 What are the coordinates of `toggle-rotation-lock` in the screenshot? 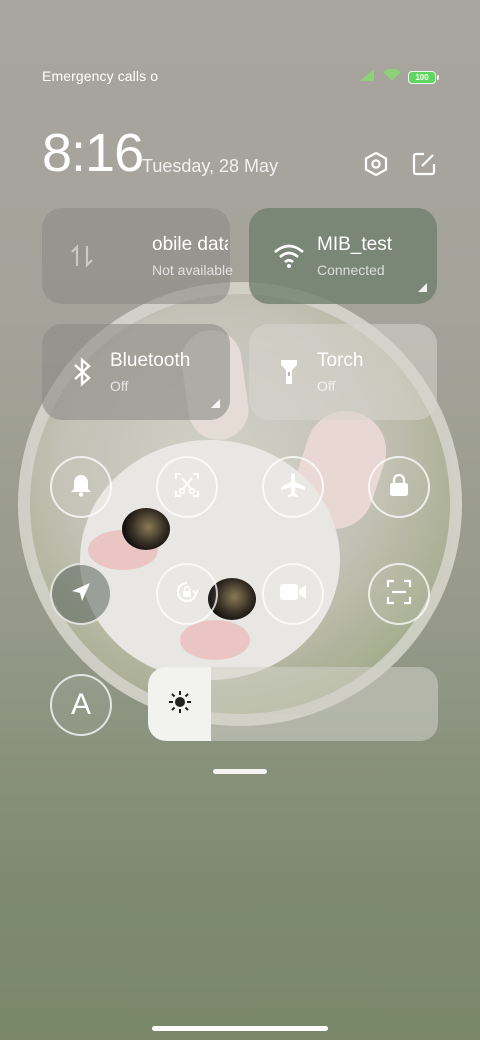 It's located at (187, 594).